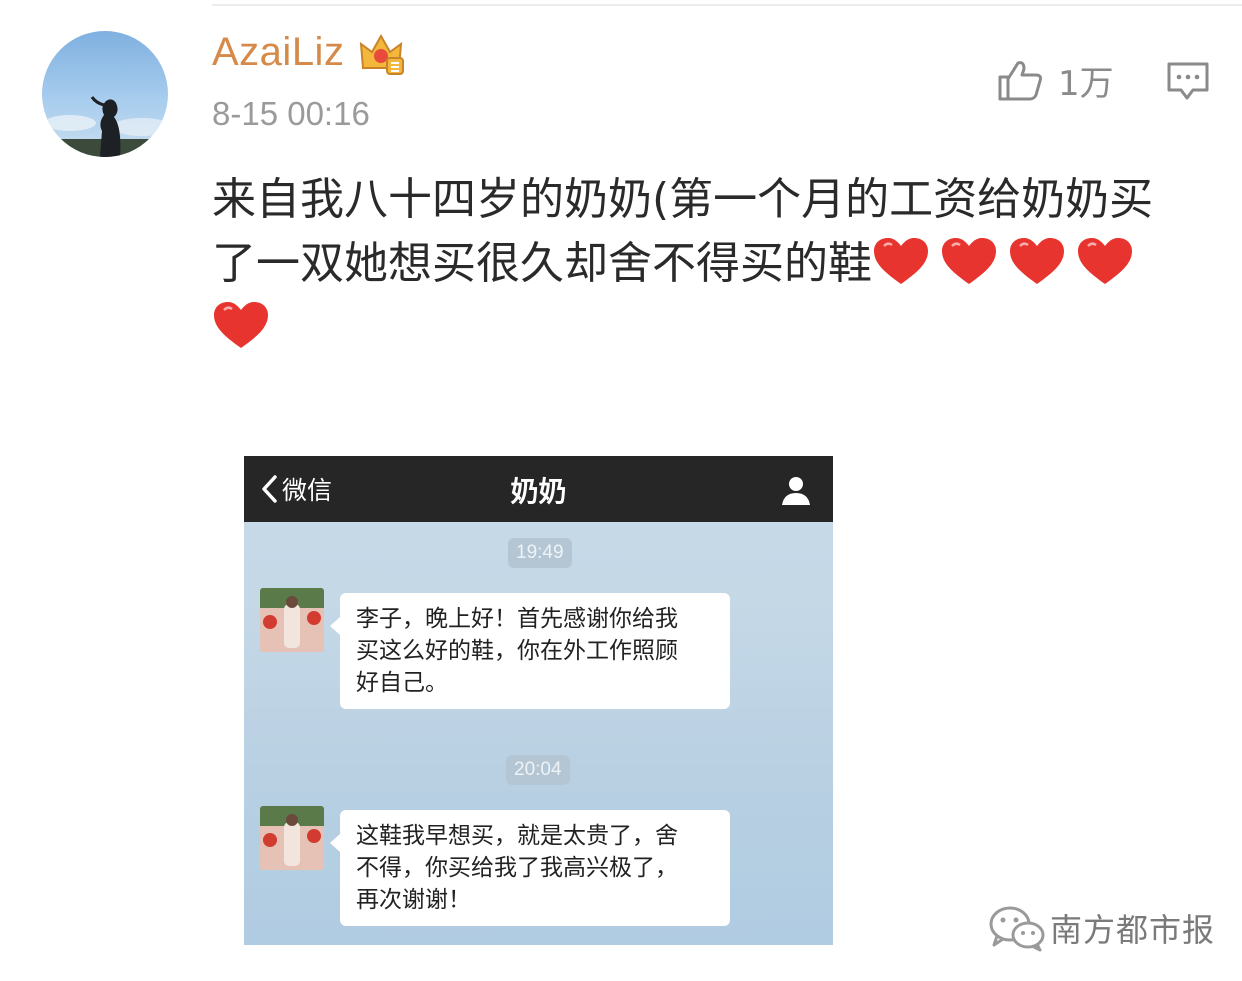 This screenshot has width=1242, height=981. Describe the element at coordinates (1133, 930) in the screenshot. I see `watermark-text: 南方都市报` at that location.